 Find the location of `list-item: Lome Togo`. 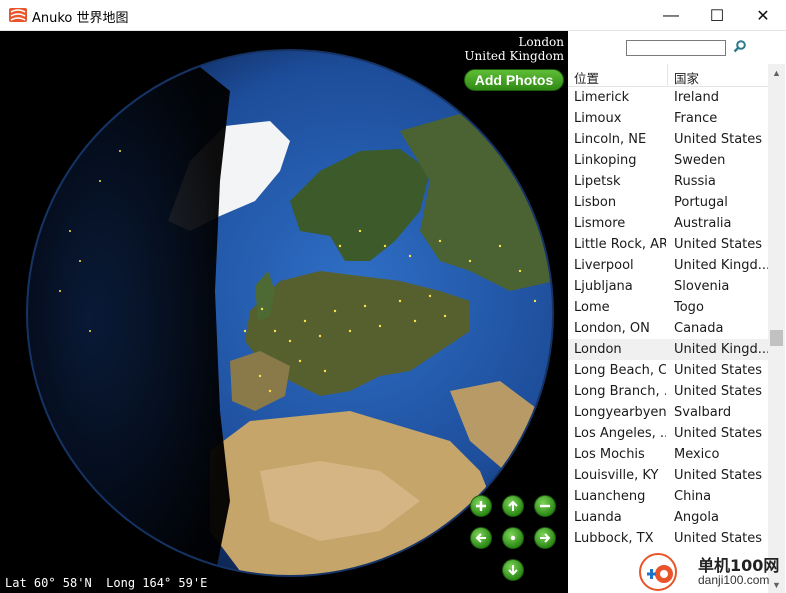

list-item: Lome Togo is located at coordinates (668, 307).